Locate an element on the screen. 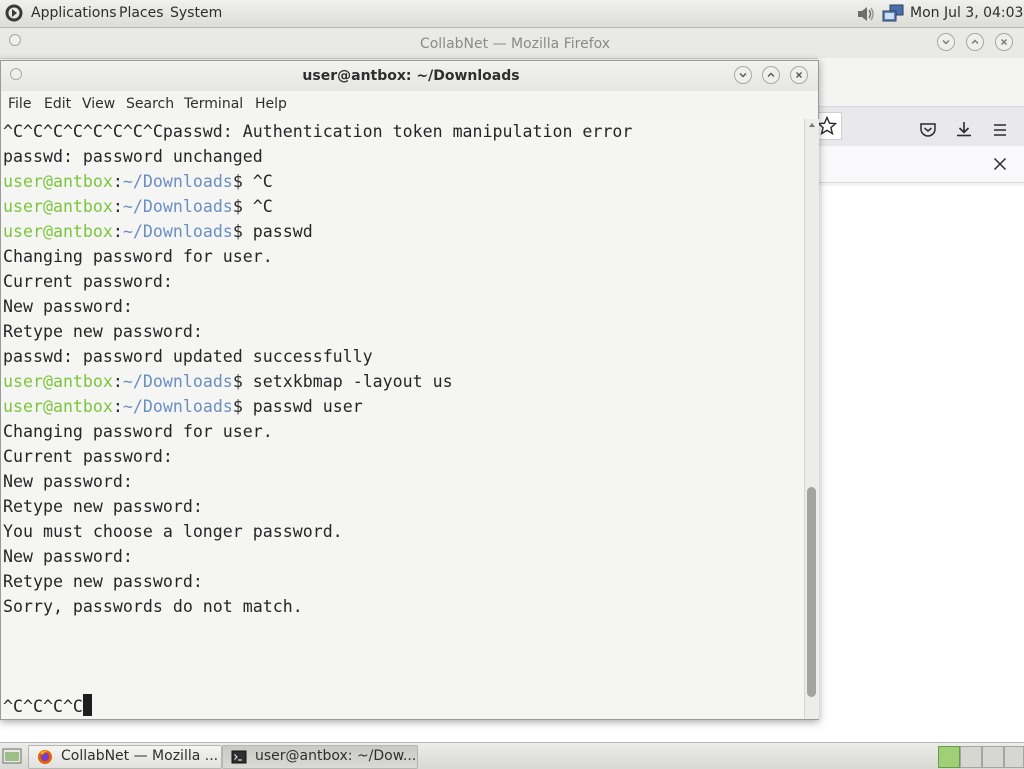 The image size is (1024, 769). firefox-title: CollabNet — Mozilla Firefox is located at coordinates (515, 44).